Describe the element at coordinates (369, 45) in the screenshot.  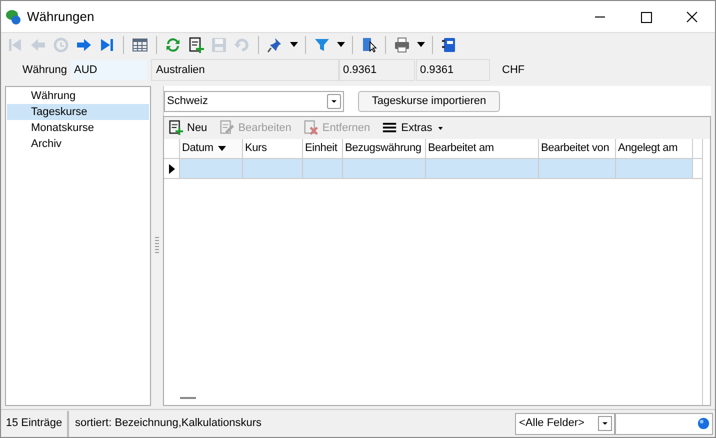
I see `pointer-icon` at that location.